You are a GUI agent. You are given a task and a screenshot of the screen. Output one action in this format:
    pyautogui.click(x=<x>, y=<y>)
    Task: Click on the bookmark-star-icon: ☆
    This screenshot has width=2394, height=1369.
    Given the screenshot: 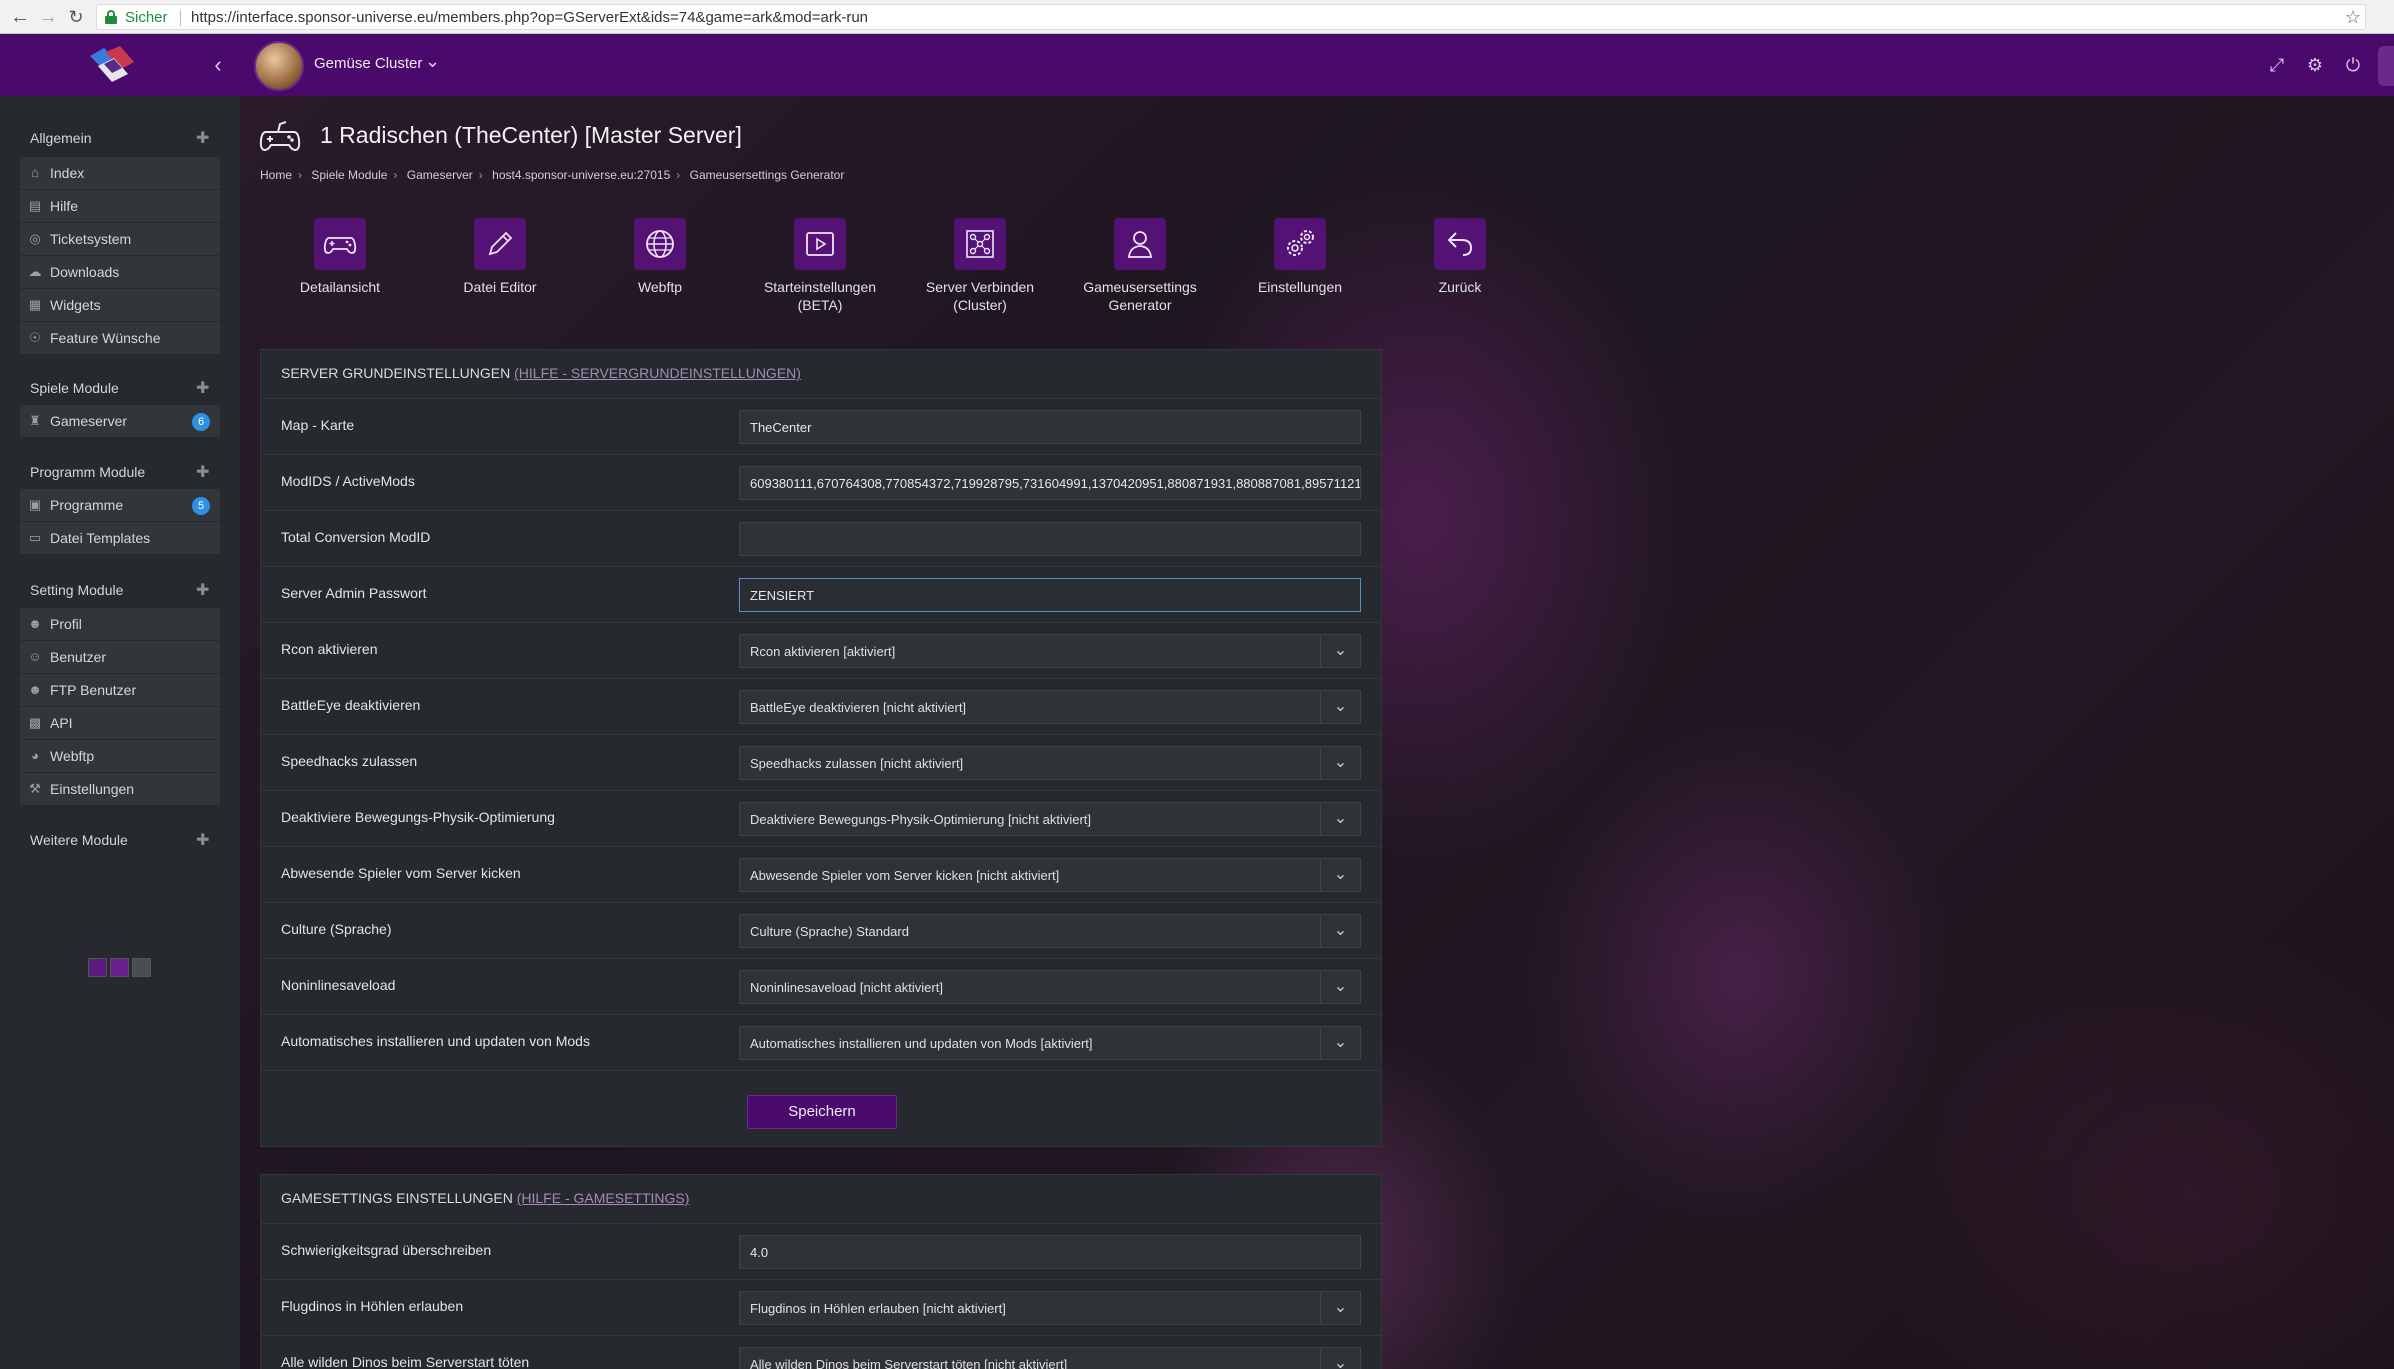 What is the action you would take?
    pyautogui.click(x=2353, y=17)
    